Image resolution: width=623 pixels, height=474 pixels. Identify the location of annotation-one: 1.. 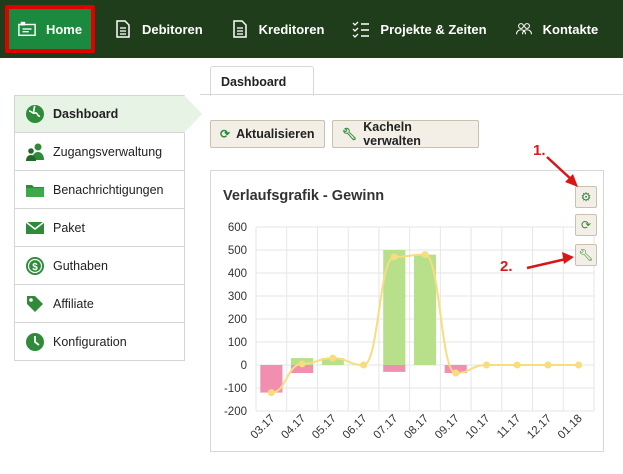
(539, 150).